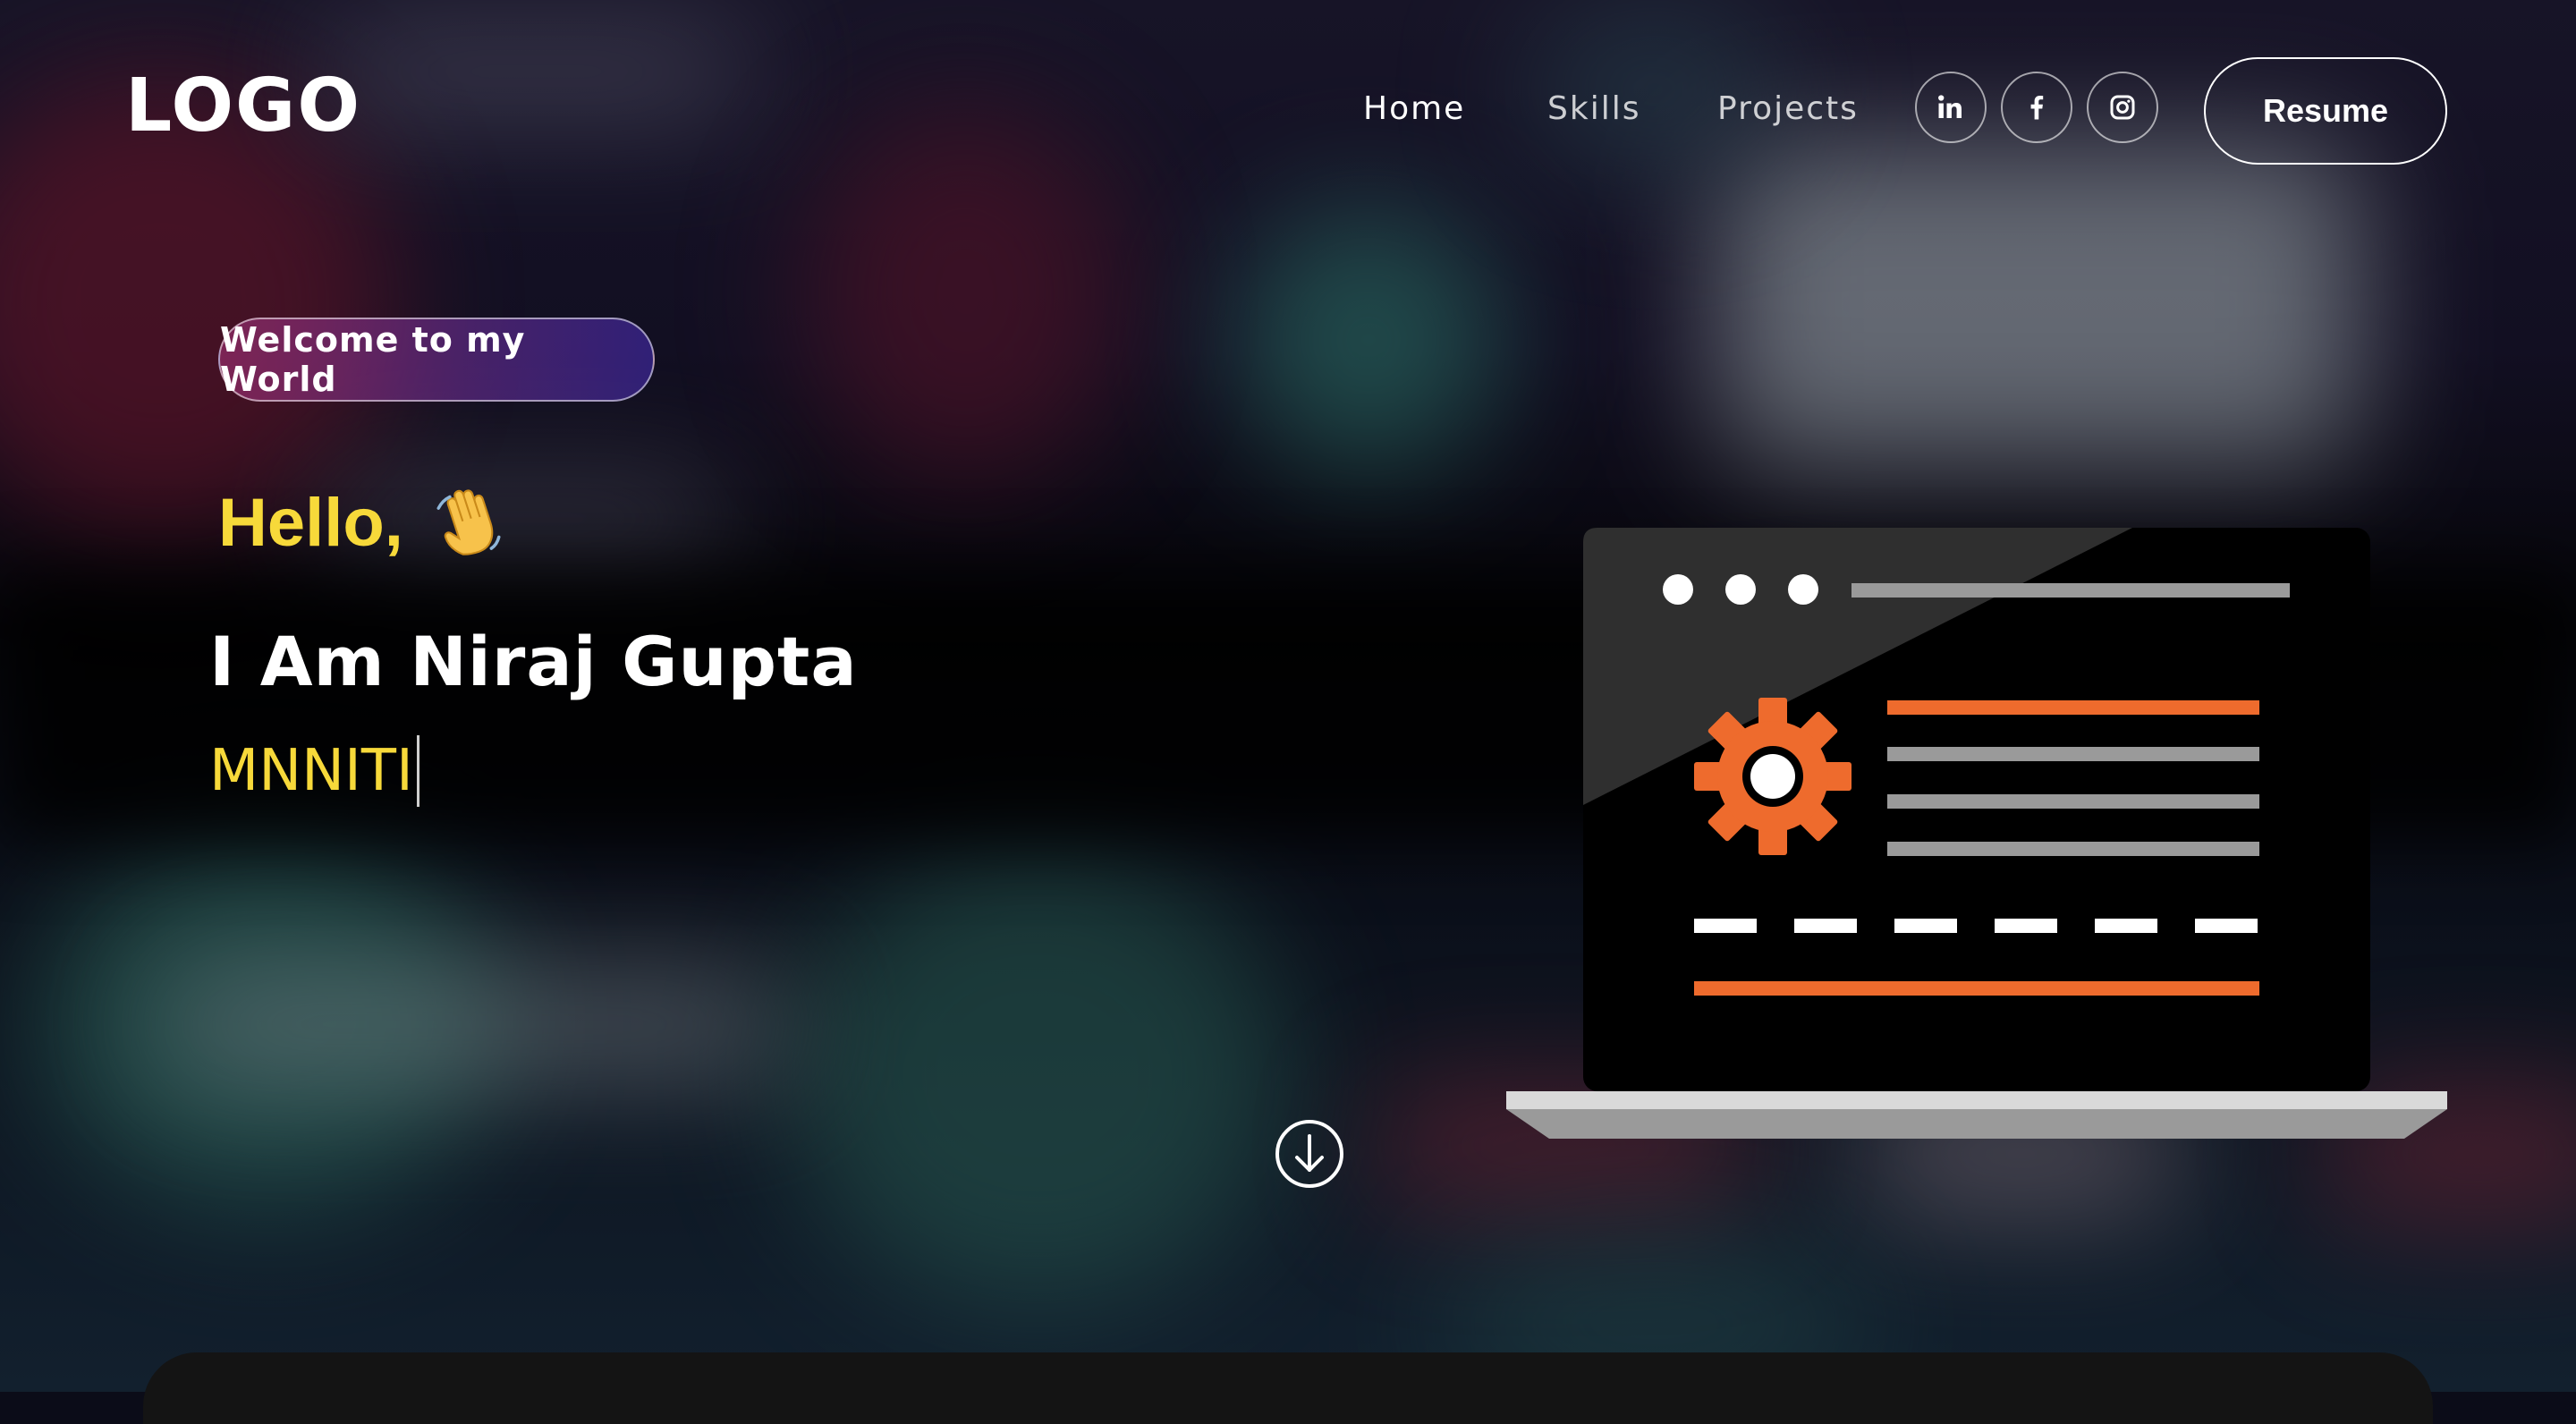 This screenshot has width=2576, height=1424. I want to click on instagram-button, so click(2122, 107).